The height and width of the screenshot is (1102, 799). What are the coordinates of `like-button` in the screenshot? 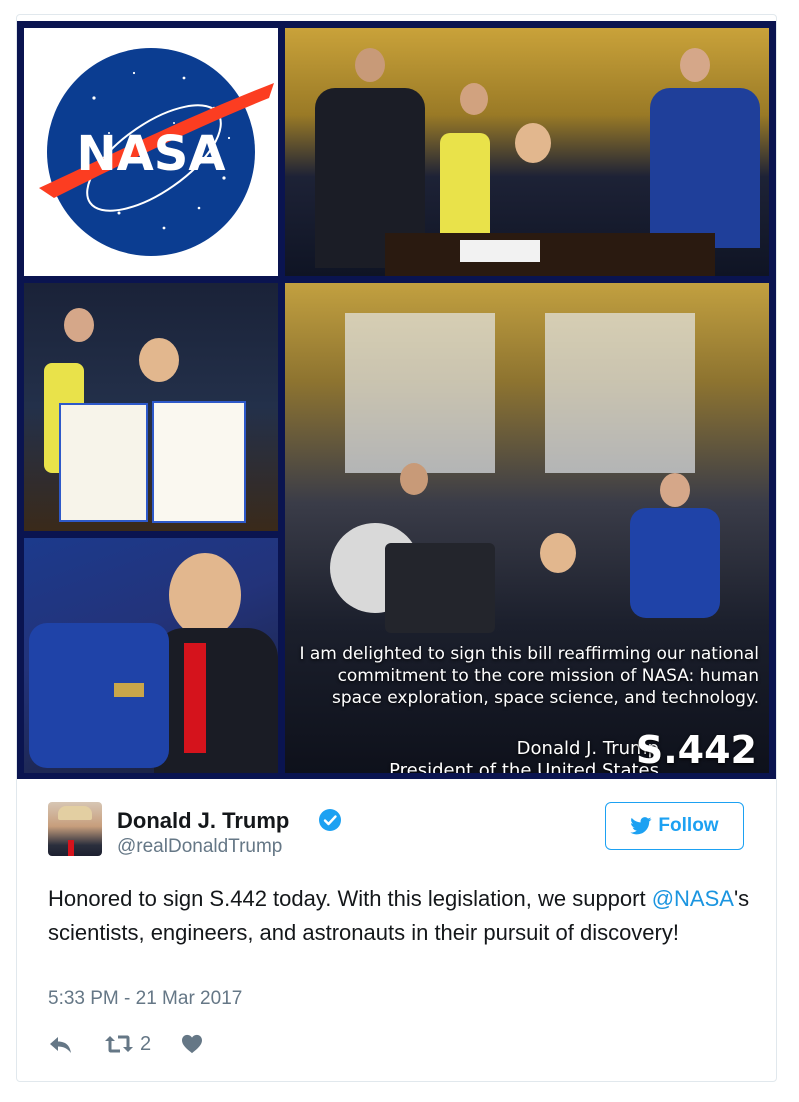 It's located at (192, 1044).